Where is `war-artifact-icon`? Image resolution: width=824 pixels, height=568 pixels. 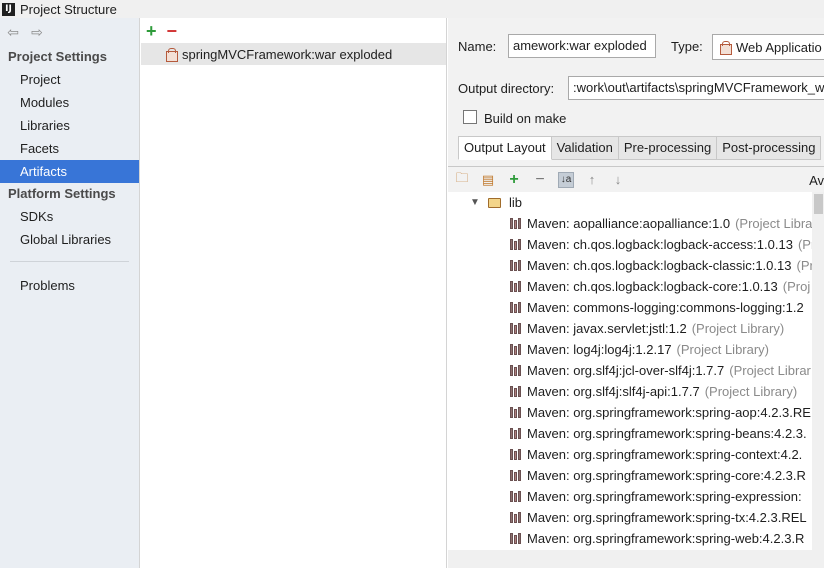 war-artifact-icon is located at coordinates (171, 54).